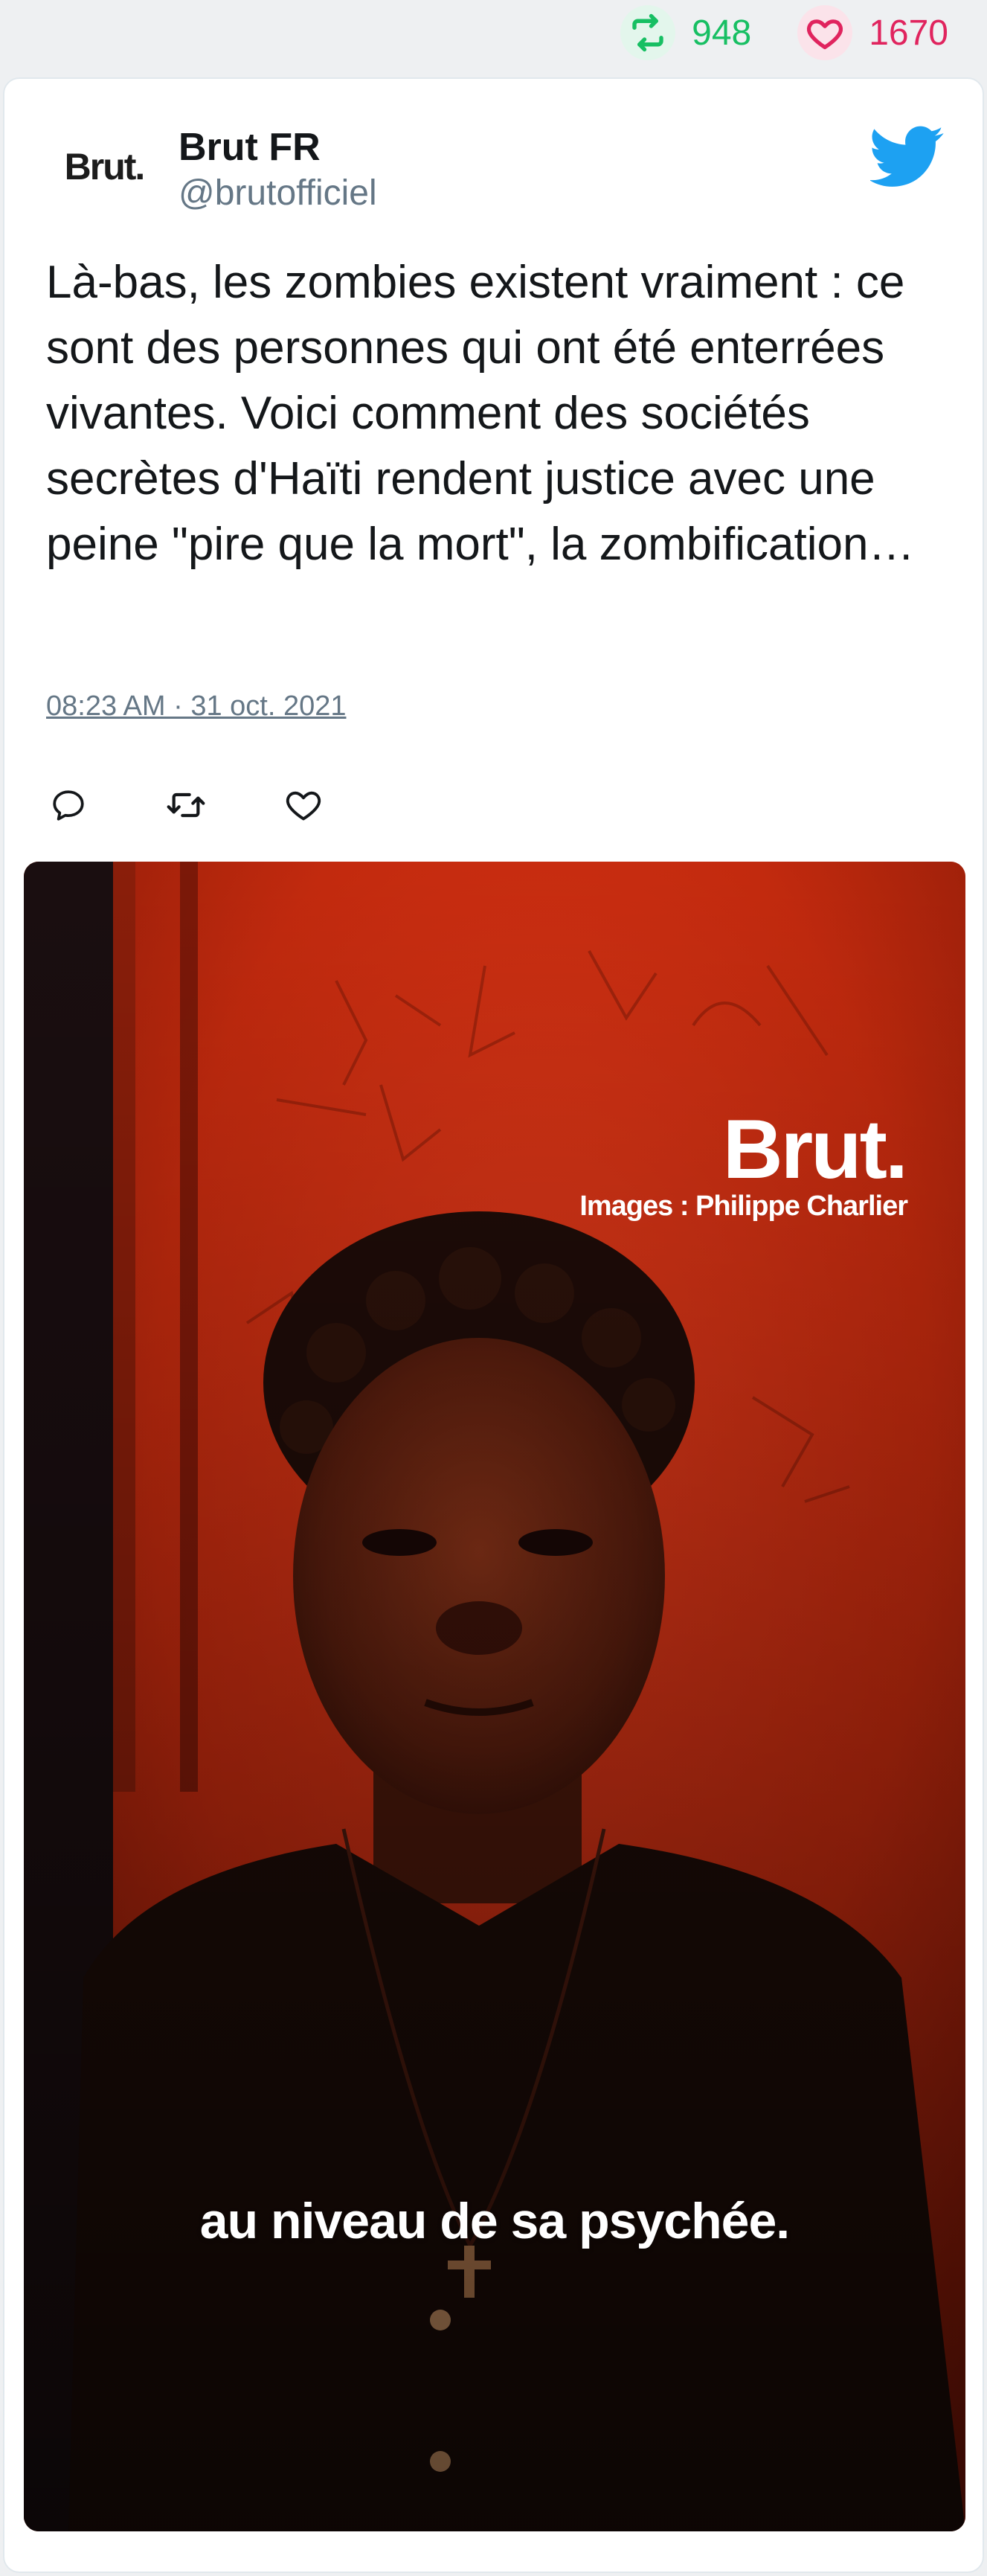 The width and height of the screenshot is (987, 2576). I want to click on tweet-timestamp: 08:23 AM · 31 oct. 2021, so click(196, 707).